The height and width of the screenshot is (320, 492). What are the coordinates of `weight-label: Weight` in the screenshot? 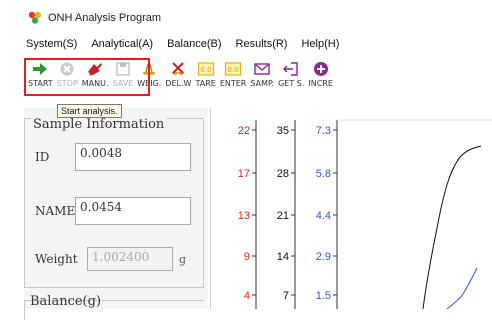 It's located at (56, 259).